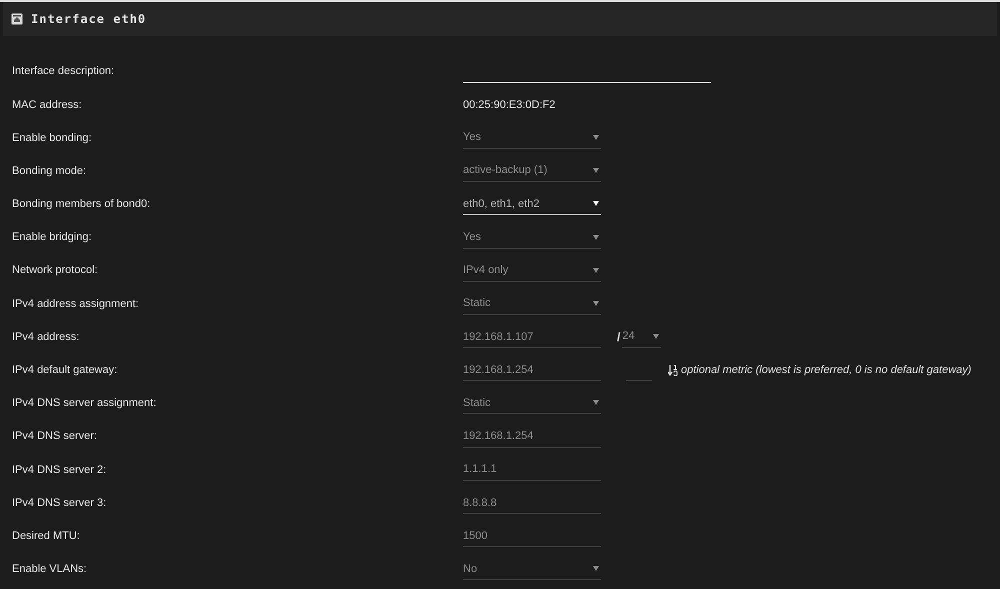 This screenshot has width=1000, height=589. Describe the element at coordinates (532, 569) in the screenshot. I see `dropdown: No` at that location.